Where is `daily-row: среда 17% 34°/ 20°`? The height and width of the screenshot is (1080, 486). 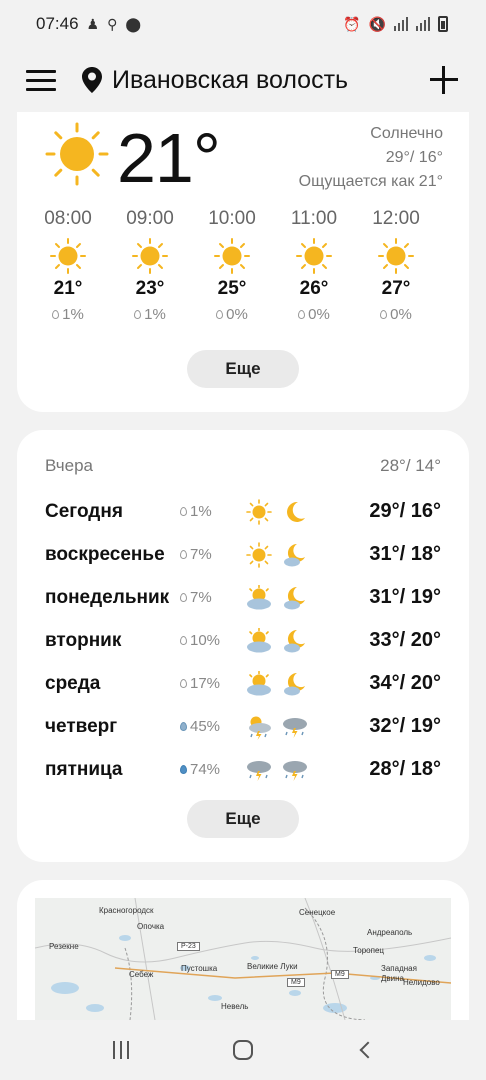 daily-row: среда 17% 34°/ 20° is located at coordinates (243, 683).